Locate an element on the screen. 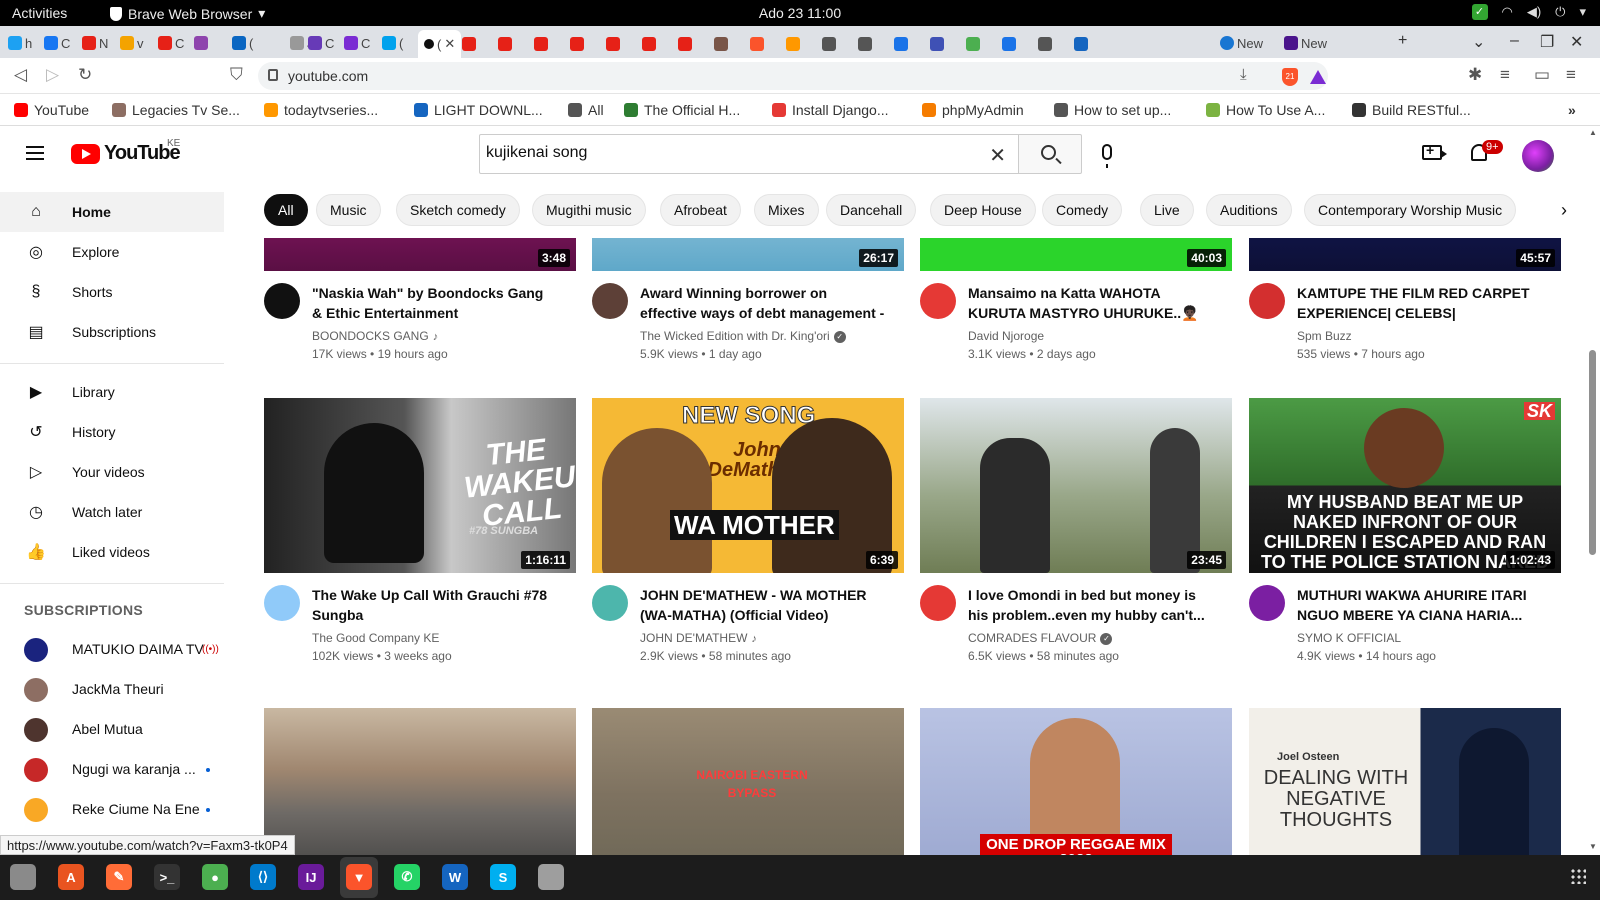 The width and height of the screenshot is (1600, 900). tab-new-1: New is located at coordinates (1241, 43).